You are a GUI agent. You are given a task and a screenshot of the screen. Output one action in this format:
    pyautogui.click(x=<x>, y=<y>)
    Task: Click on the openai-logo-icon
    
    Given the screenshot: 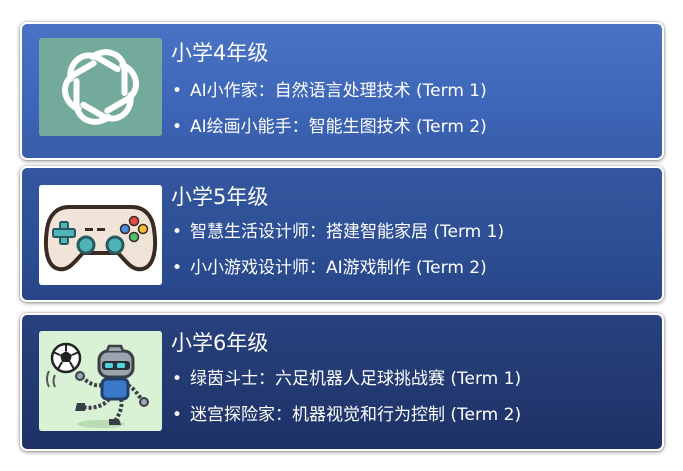 What is the action you would take?
    pyautogui.click(x=100, y=87)
    